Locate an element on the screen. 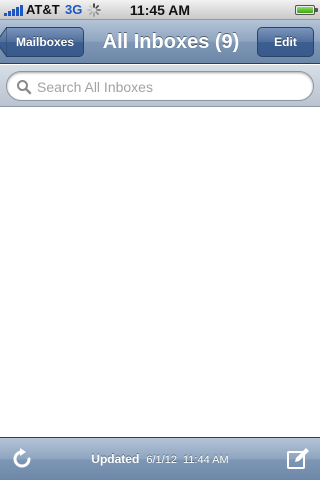  clock: 11:45 AM is located at coordinates (160, 10).